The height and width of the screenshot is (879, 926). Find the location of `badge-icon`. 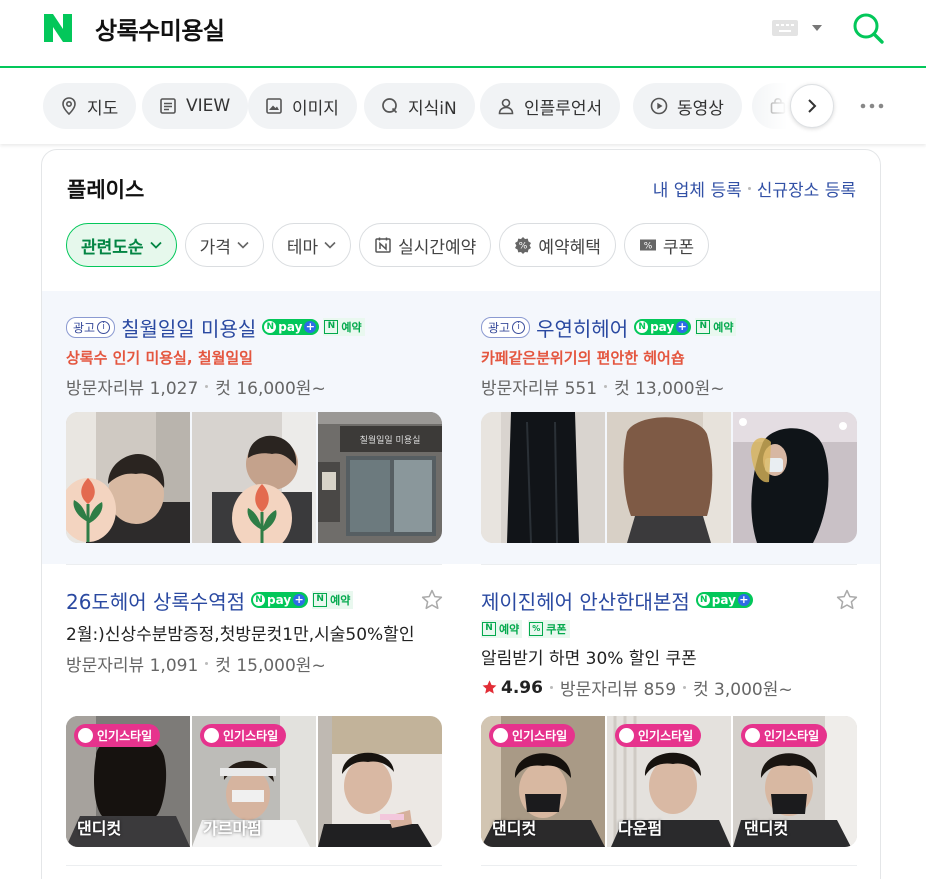

badge-icon is located at coordinates (500, 735).